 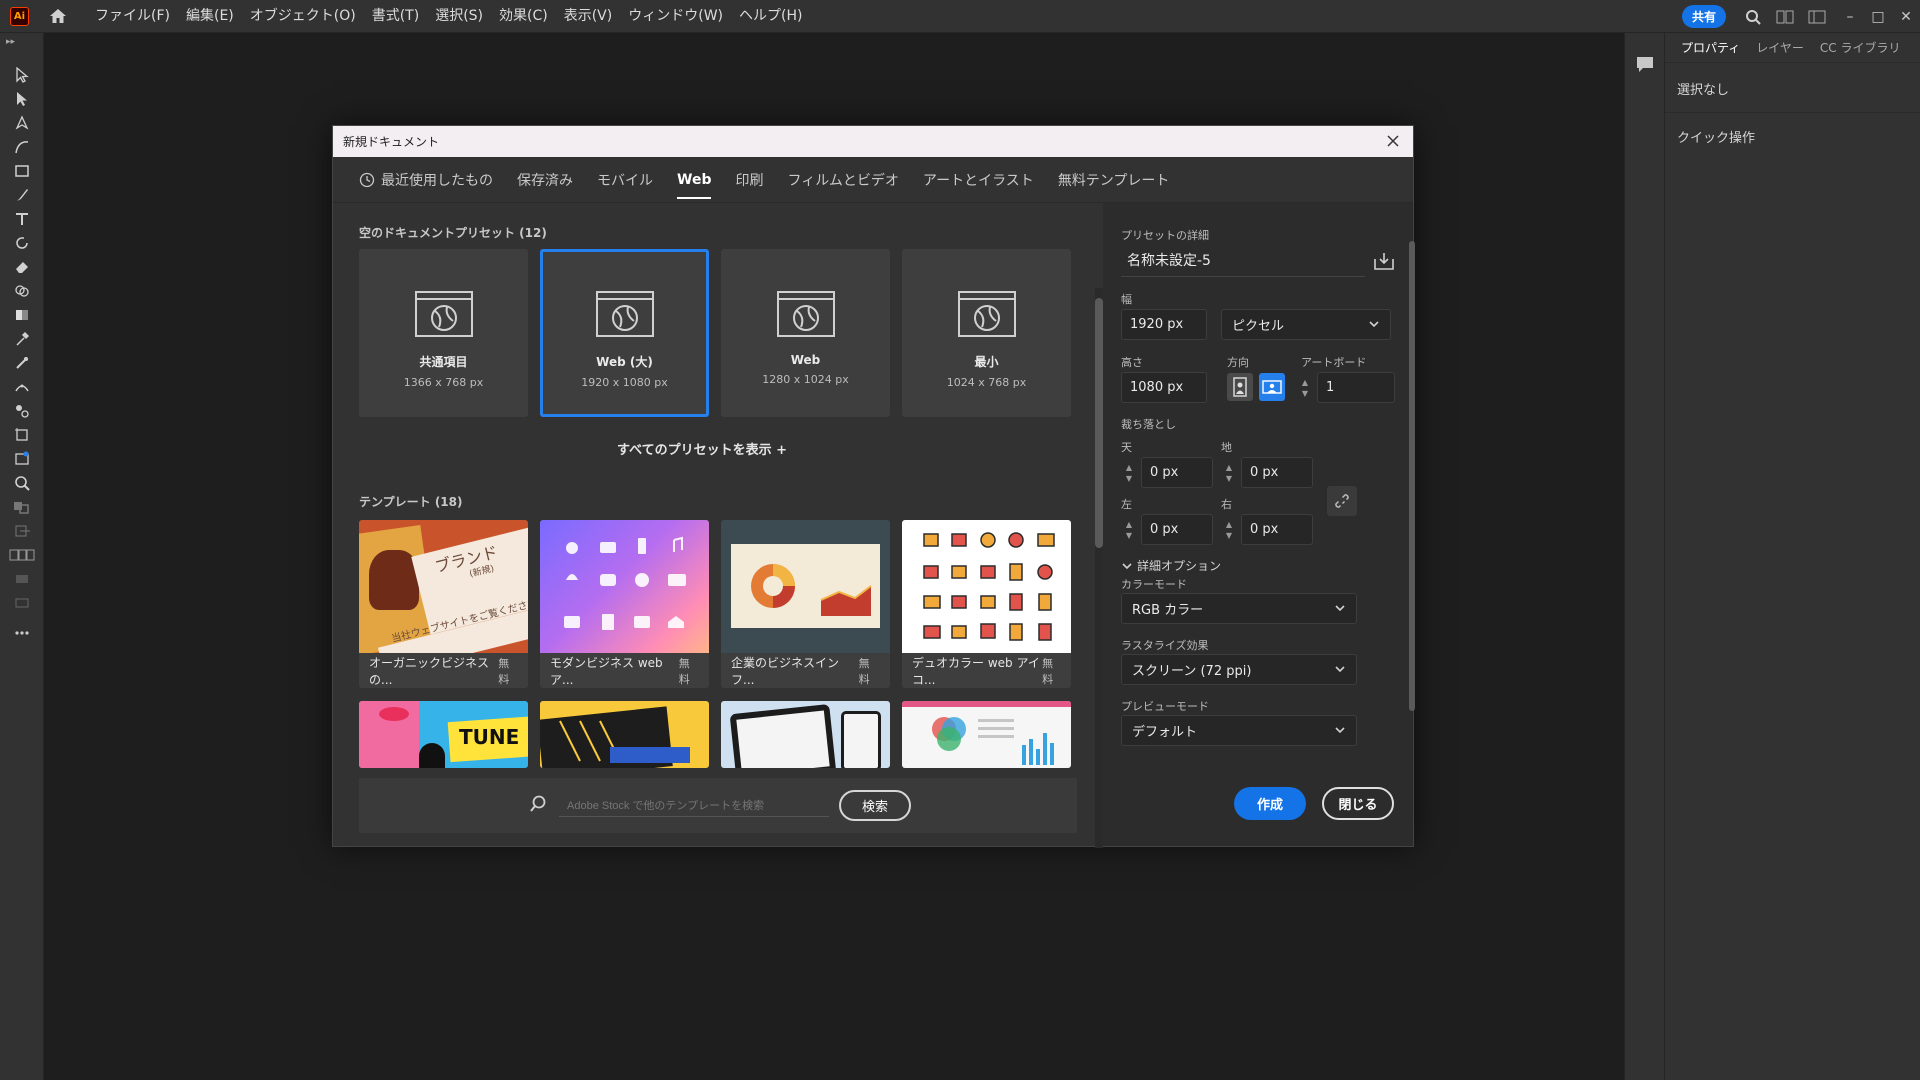 I want to click on bleed-left-field: 0 px, so click(x=1177, y=529).